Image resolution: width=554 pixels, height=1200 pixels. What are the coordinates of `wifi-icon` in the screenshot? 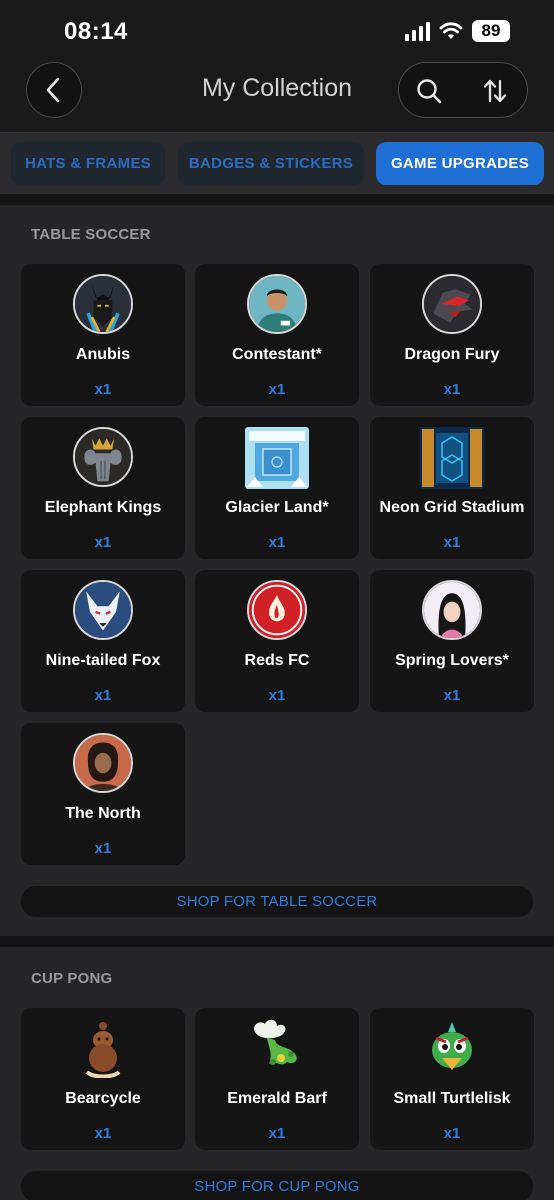 It's located at (451, 30).